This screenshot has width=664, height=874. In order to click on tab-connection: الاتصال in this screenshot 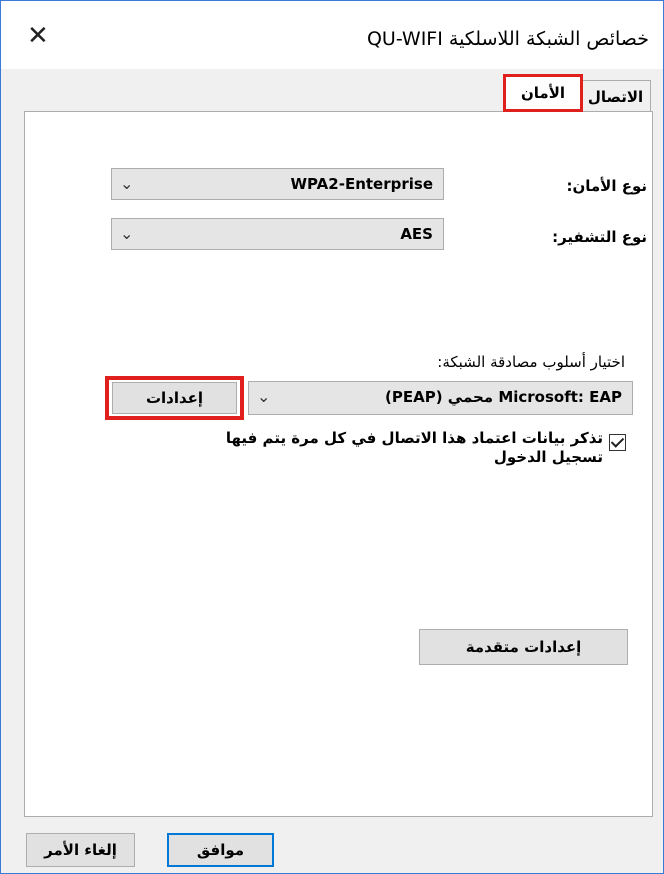, I will do `click(615, 96)`.